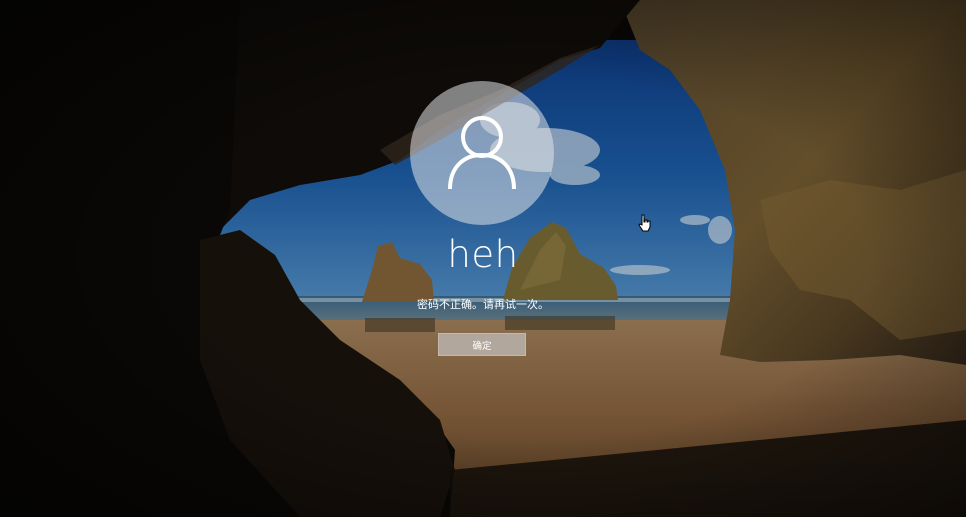  Describe the element at coordinates (644, 223) in the screenshot. I see `hand-pointer-icon` at that location.